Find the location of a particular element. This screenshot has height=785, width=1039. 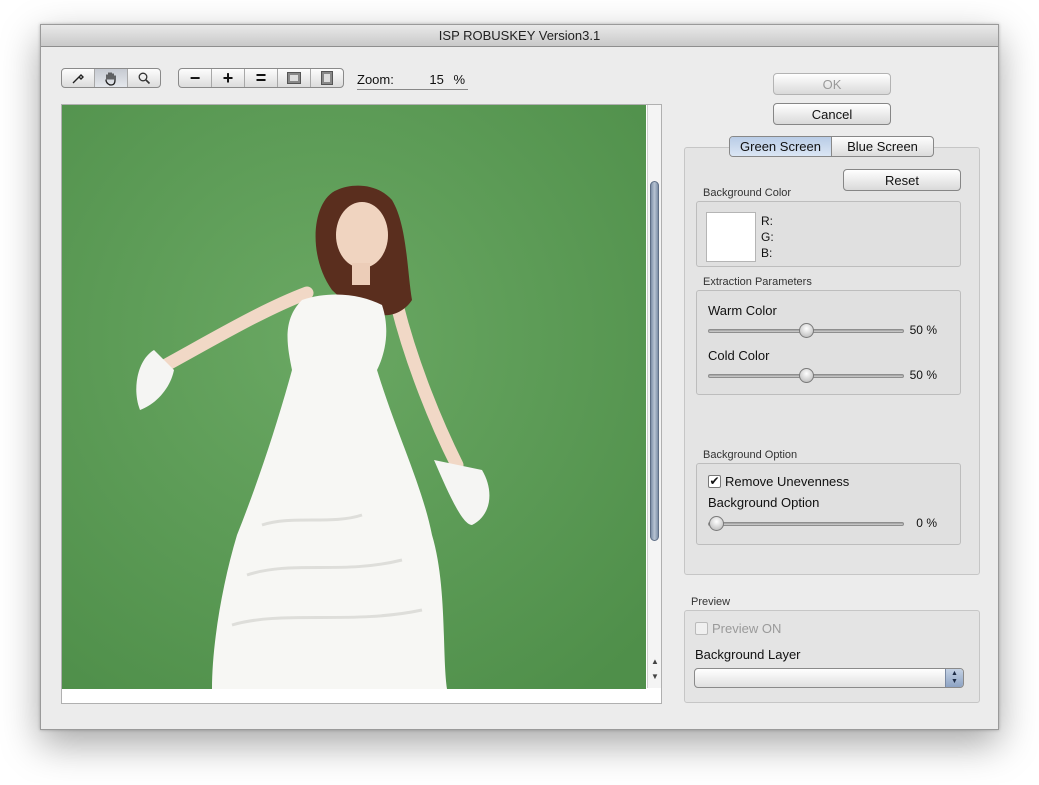

preview-panel: Preview ON Background Layer ▲ ▼ is located at coordinates (832, 656).